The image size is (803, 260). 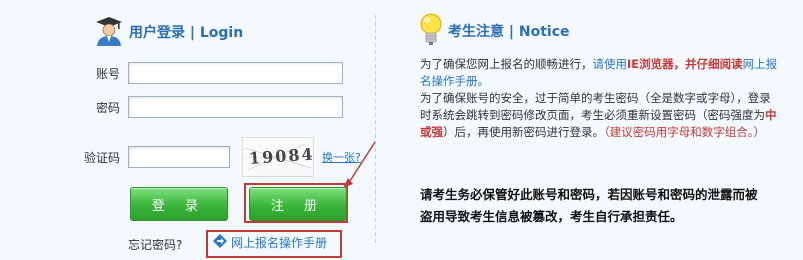 I want to click on register-button: 注 册, so click(x=298, y=204).